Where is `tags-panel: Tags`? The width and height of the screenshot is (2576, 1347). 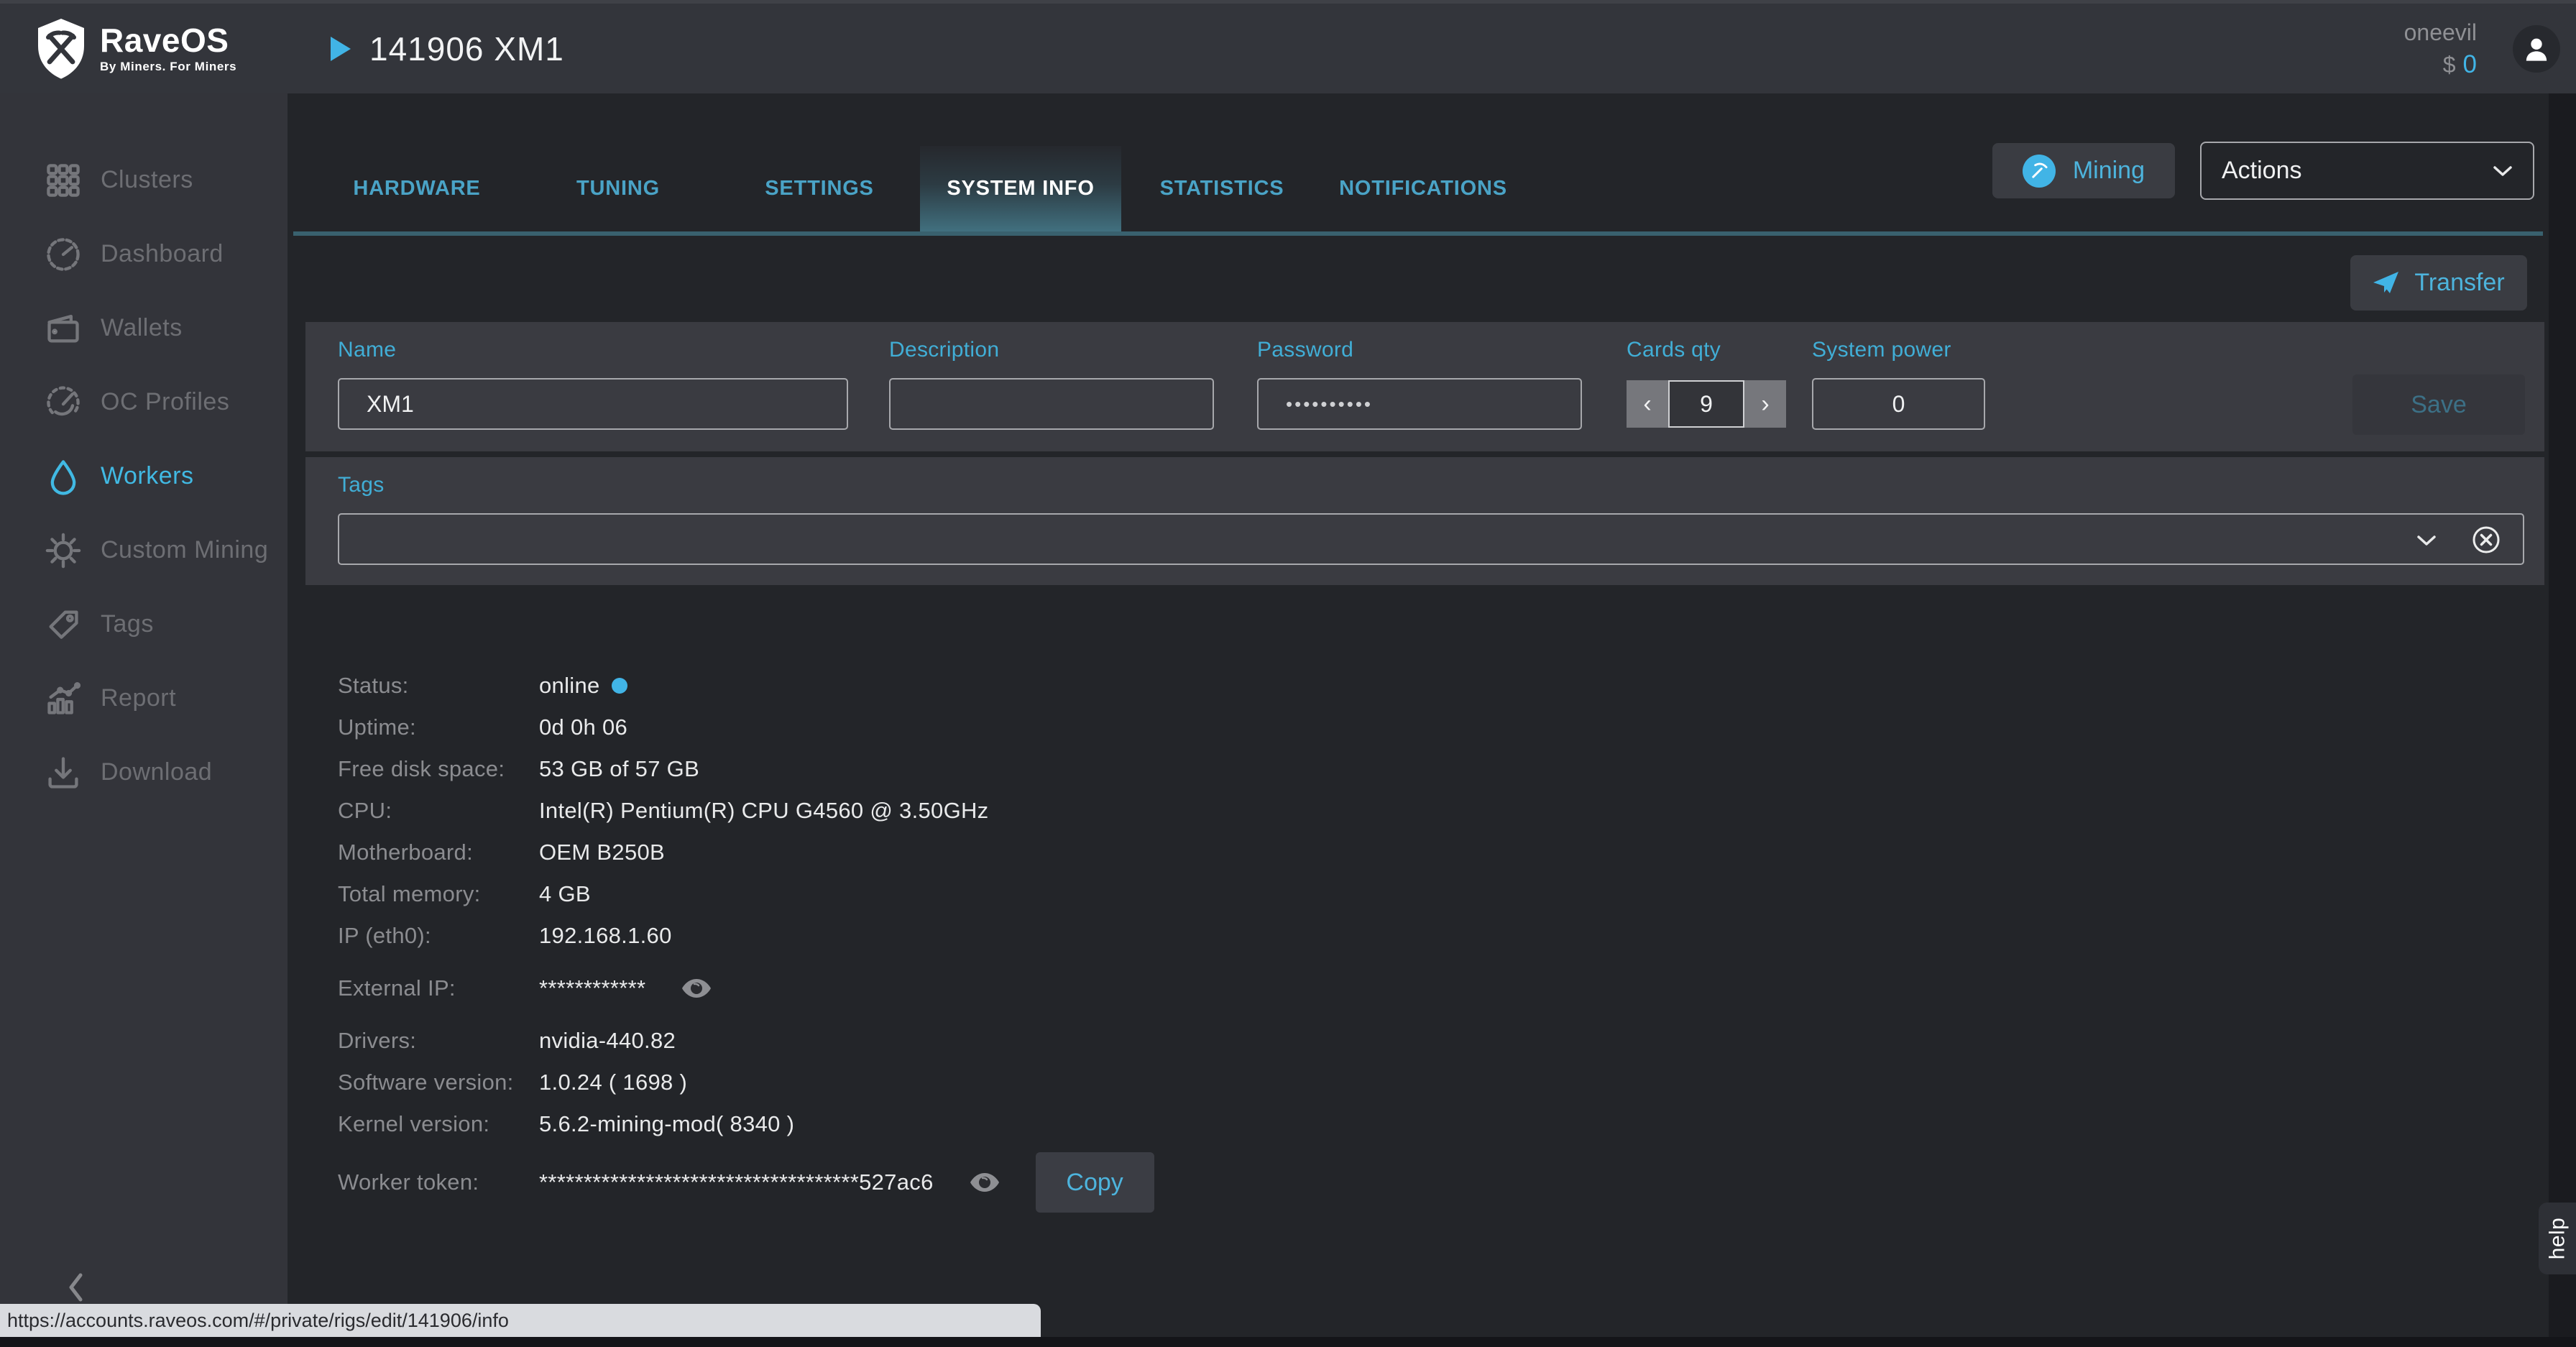 tags-panel: Tags is located at coordinates (1424, 521).